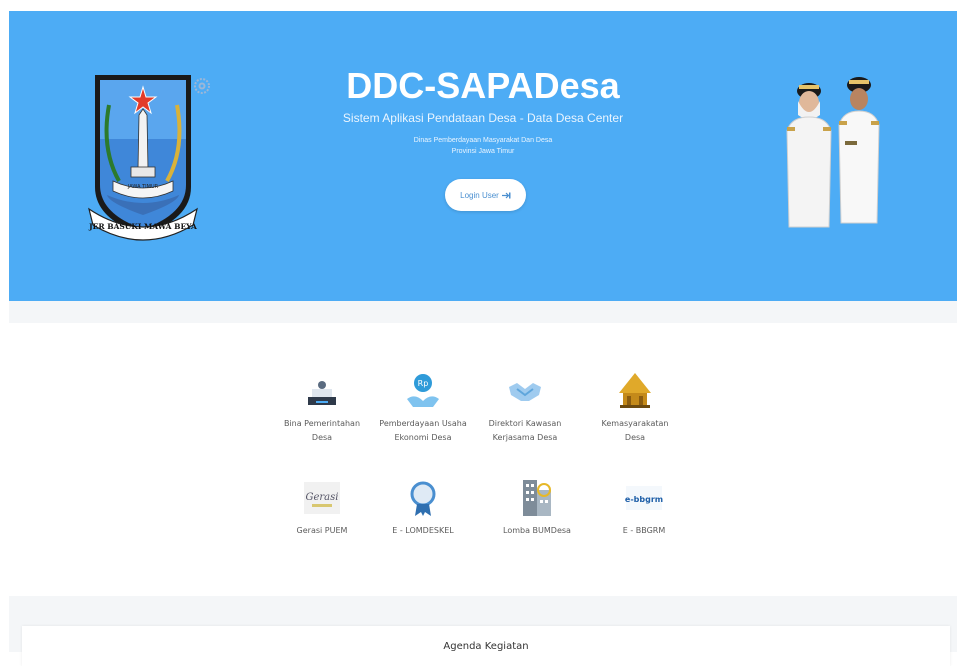  I want to click on menu-item-label: E - LOMDESKEL, so click(423, 530).